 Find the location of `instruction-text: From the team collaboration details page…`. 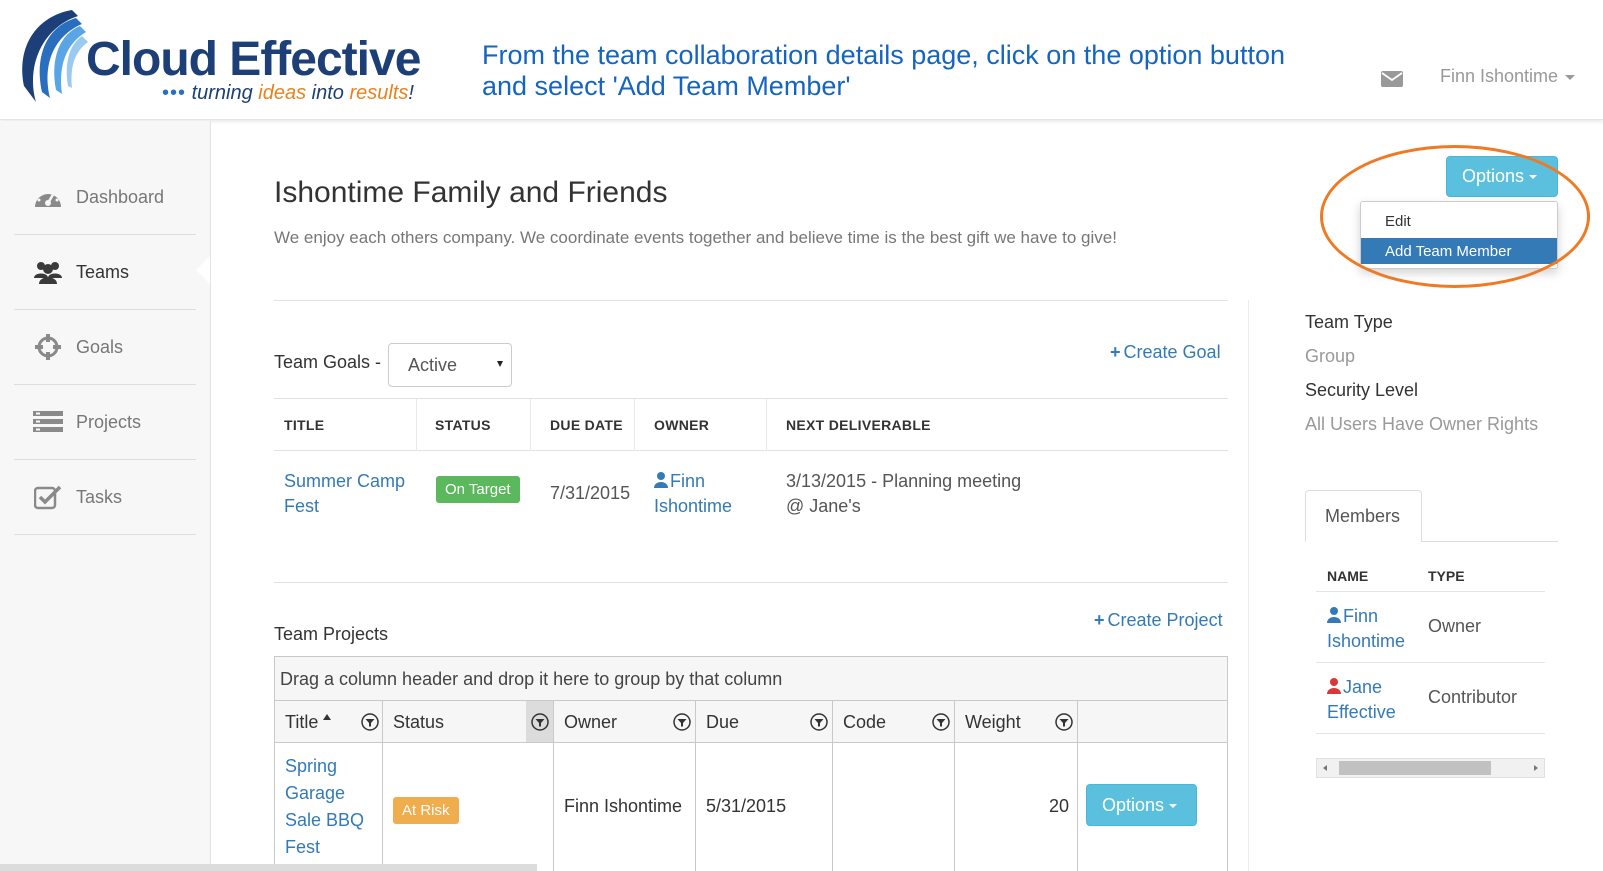

instruction-text: From the team collaboration details page… is located at coordinates (883, 70).